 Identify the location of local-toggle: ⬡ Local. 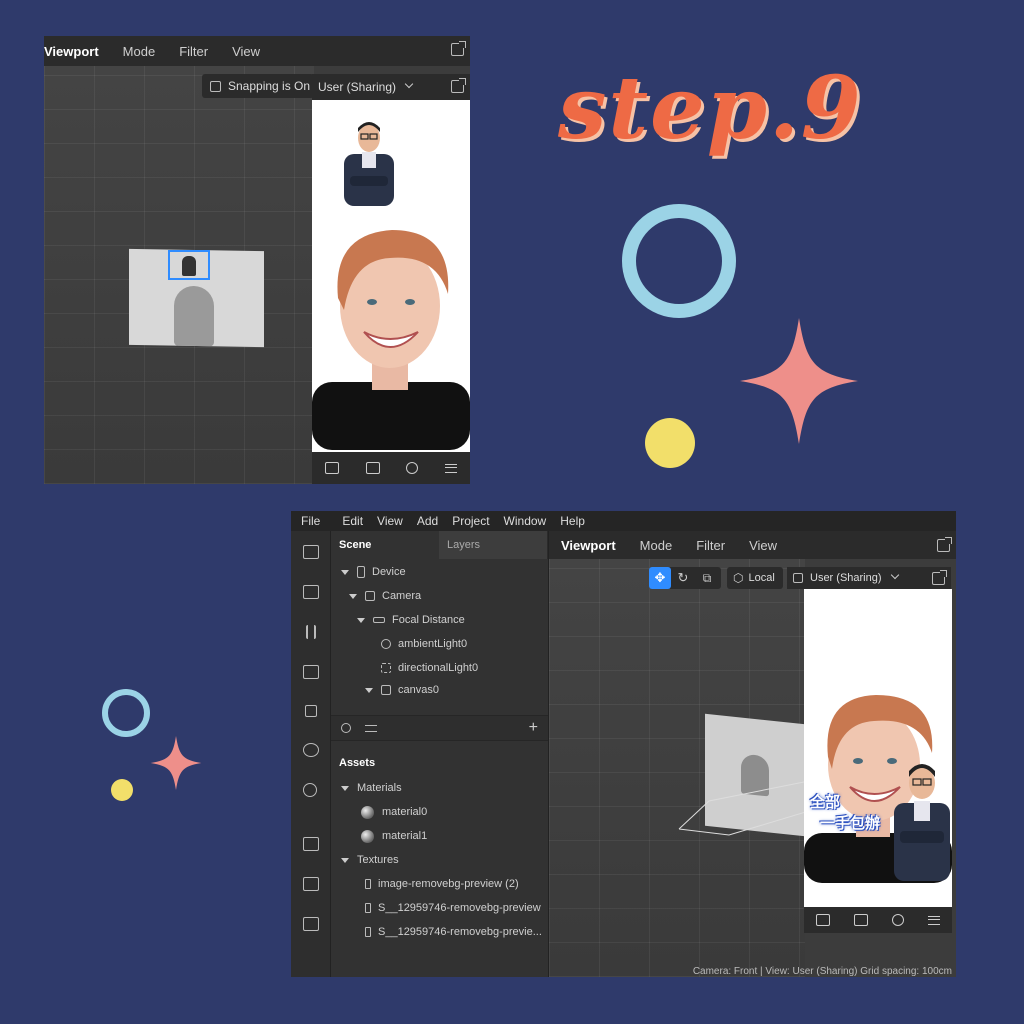
(755, 578).